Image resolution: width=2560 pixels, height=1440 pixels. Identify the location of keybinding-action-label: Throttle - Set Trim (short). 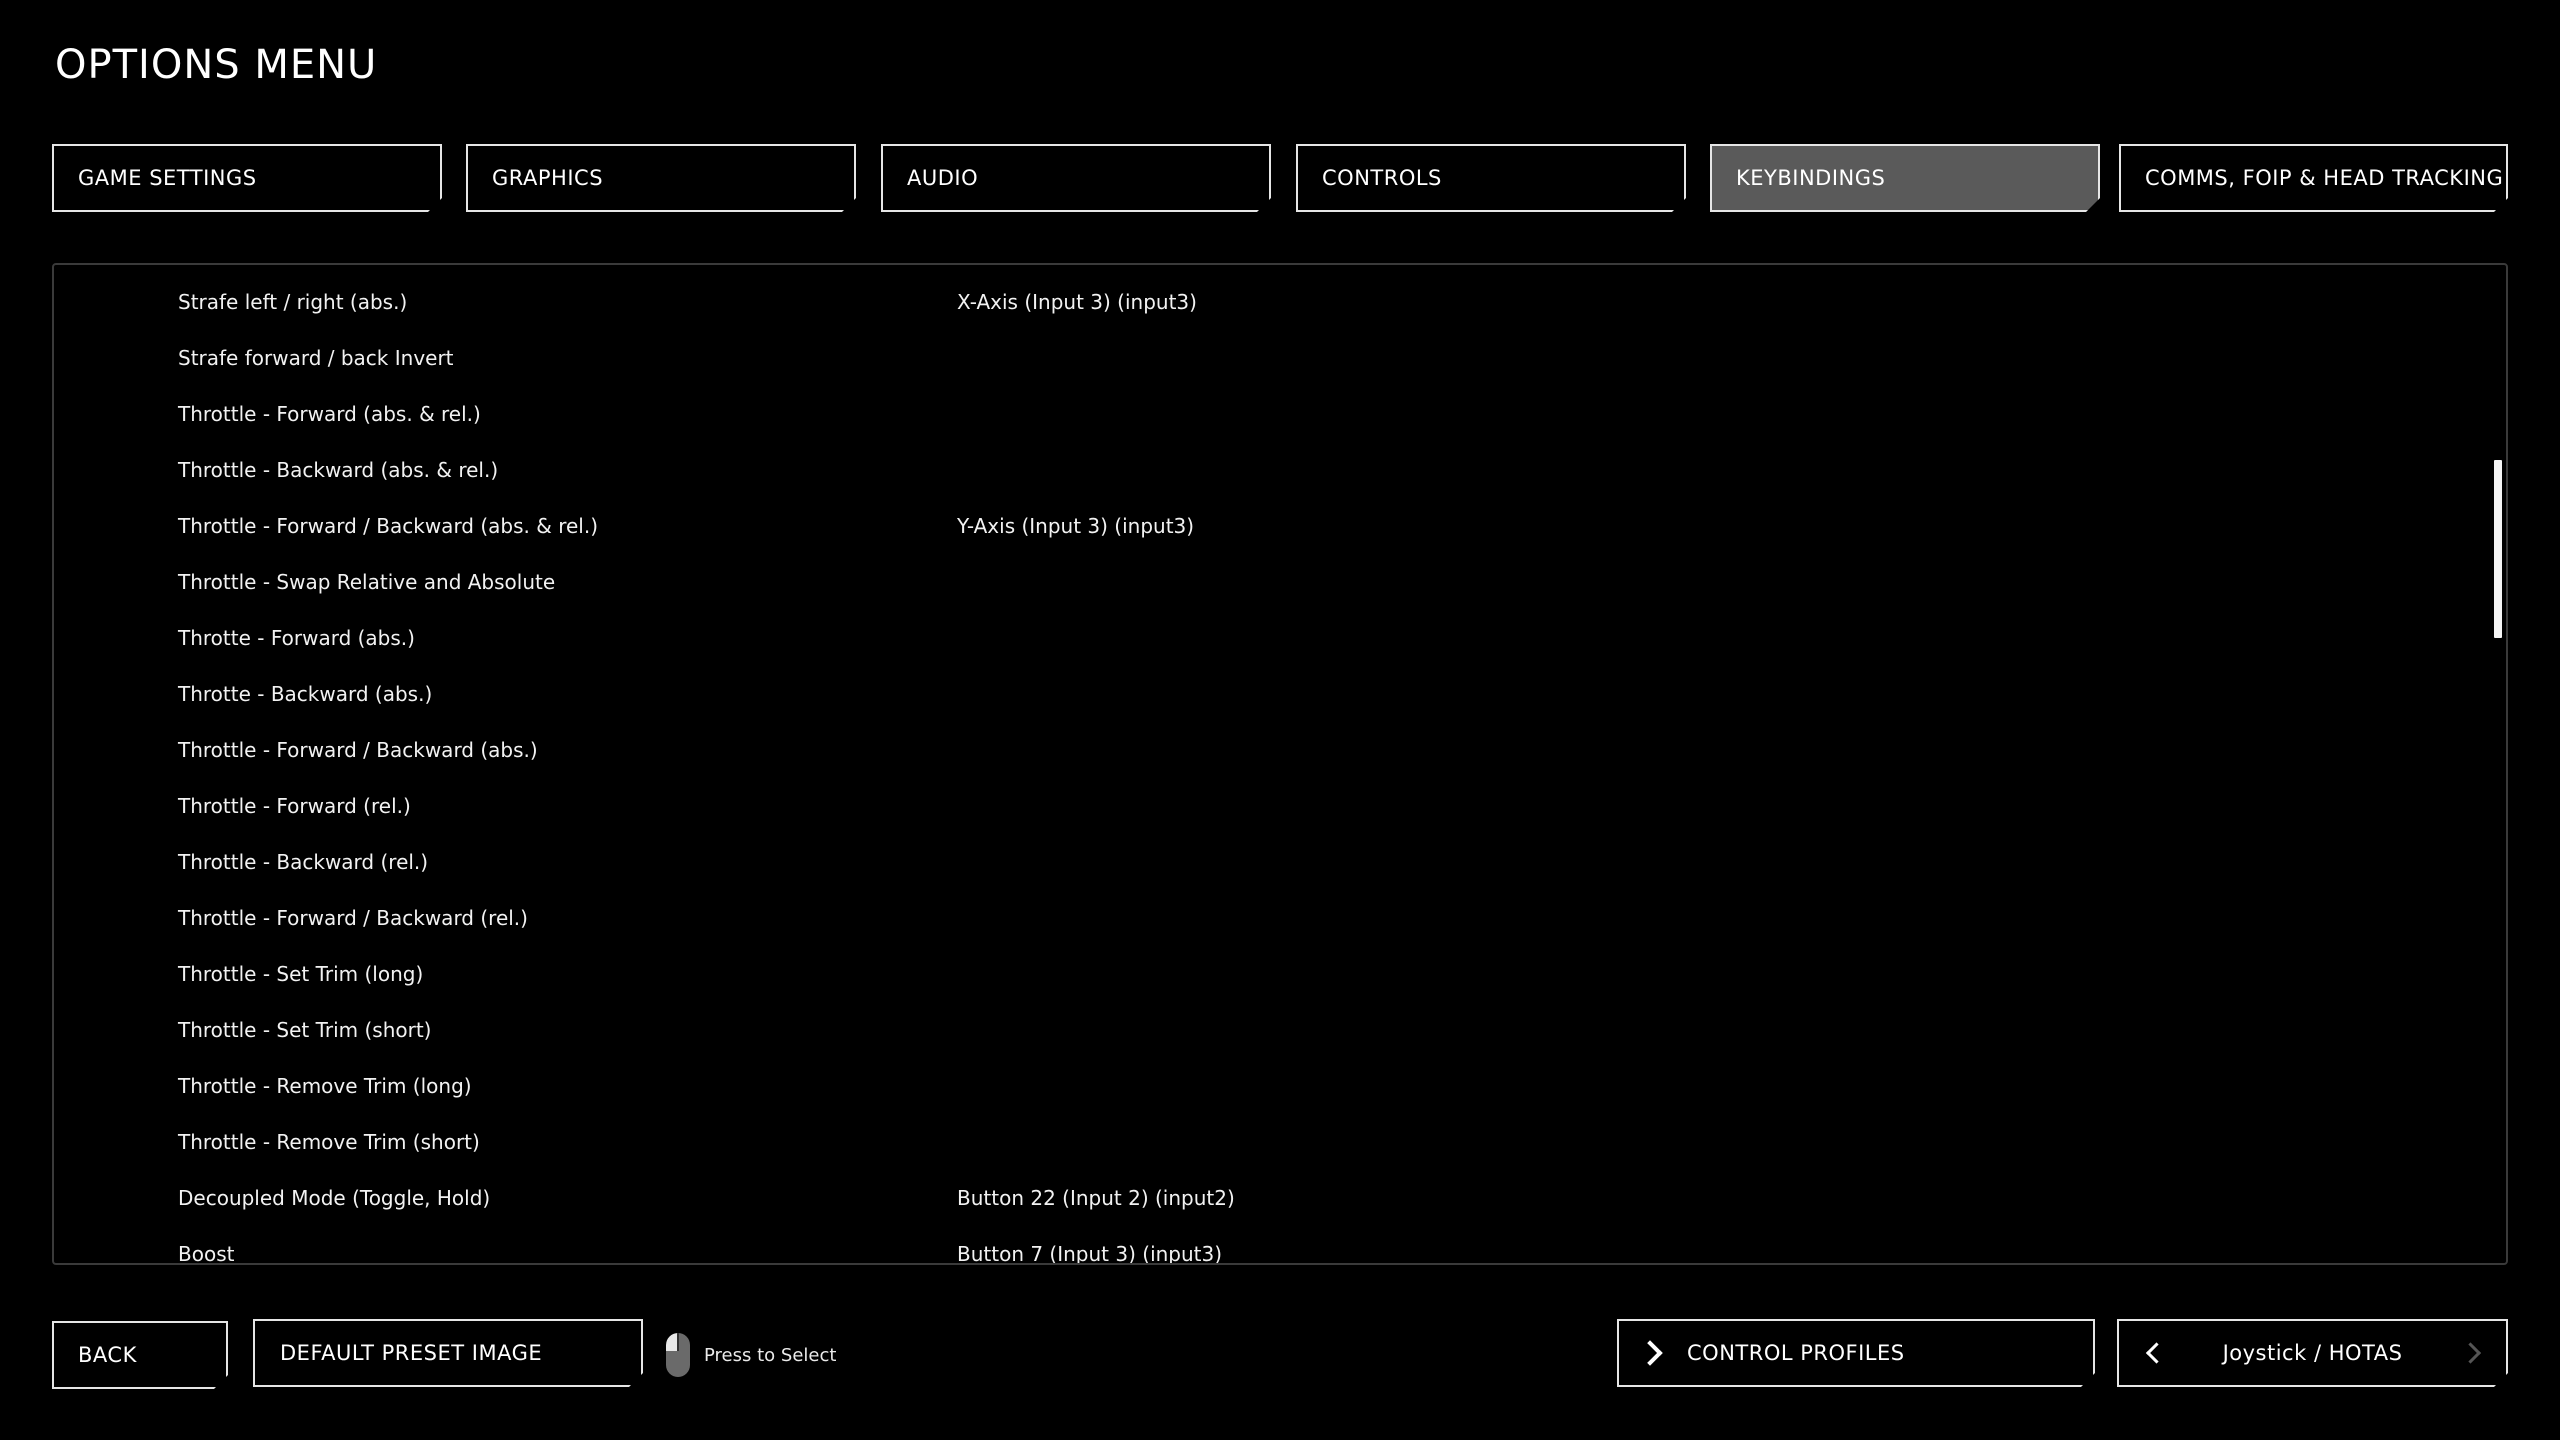
(305, 1030).